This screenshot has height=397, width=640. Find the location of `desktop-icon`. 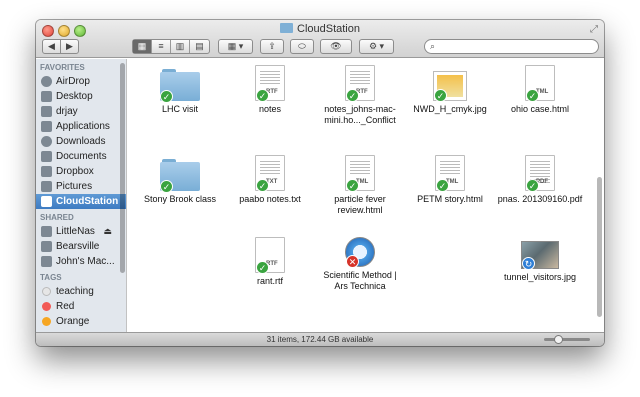

desktop-icon is located at coordinates (46, 96).